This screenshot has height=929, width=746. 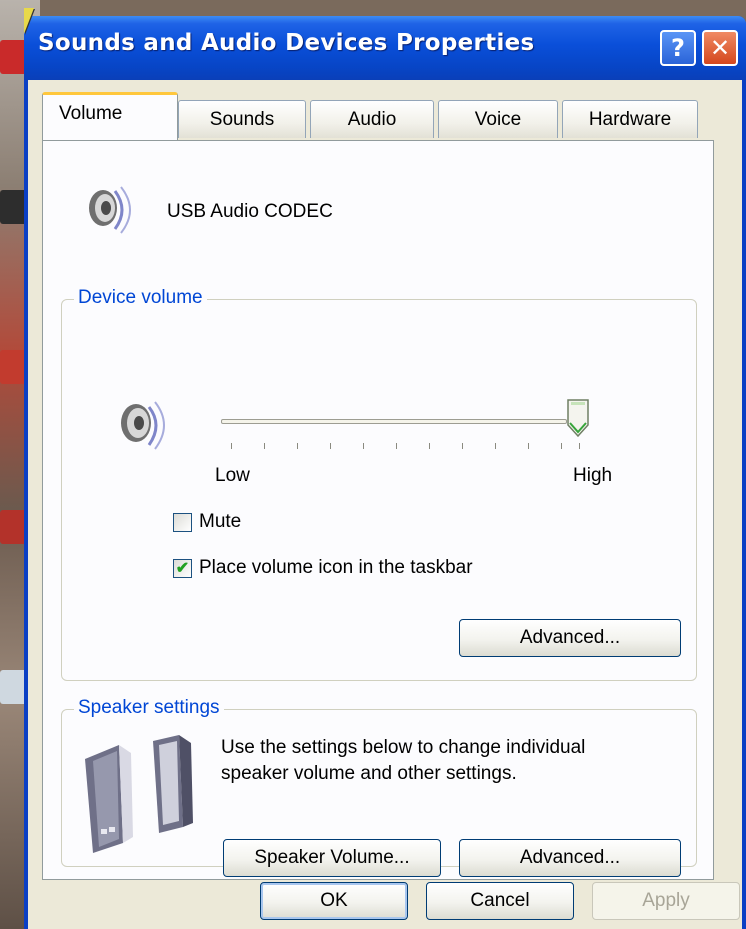 I want to click on slider-low-label: Low, so click(x=232, y=475).